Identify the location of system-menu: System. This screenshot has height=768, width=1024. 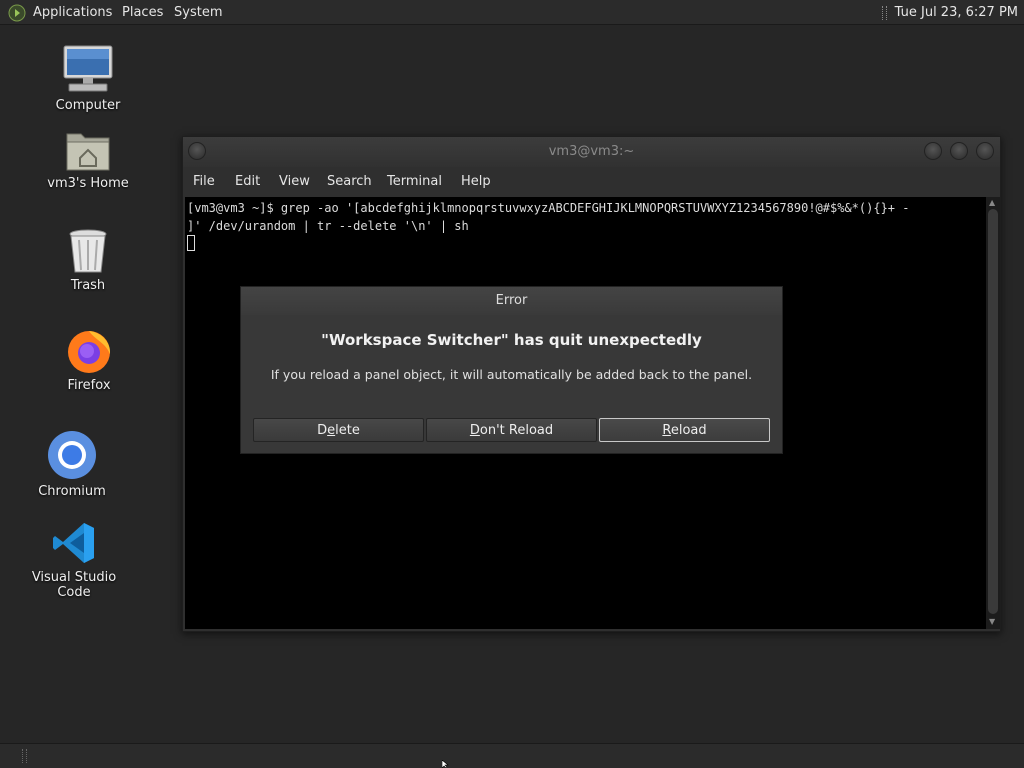
(198, 12).